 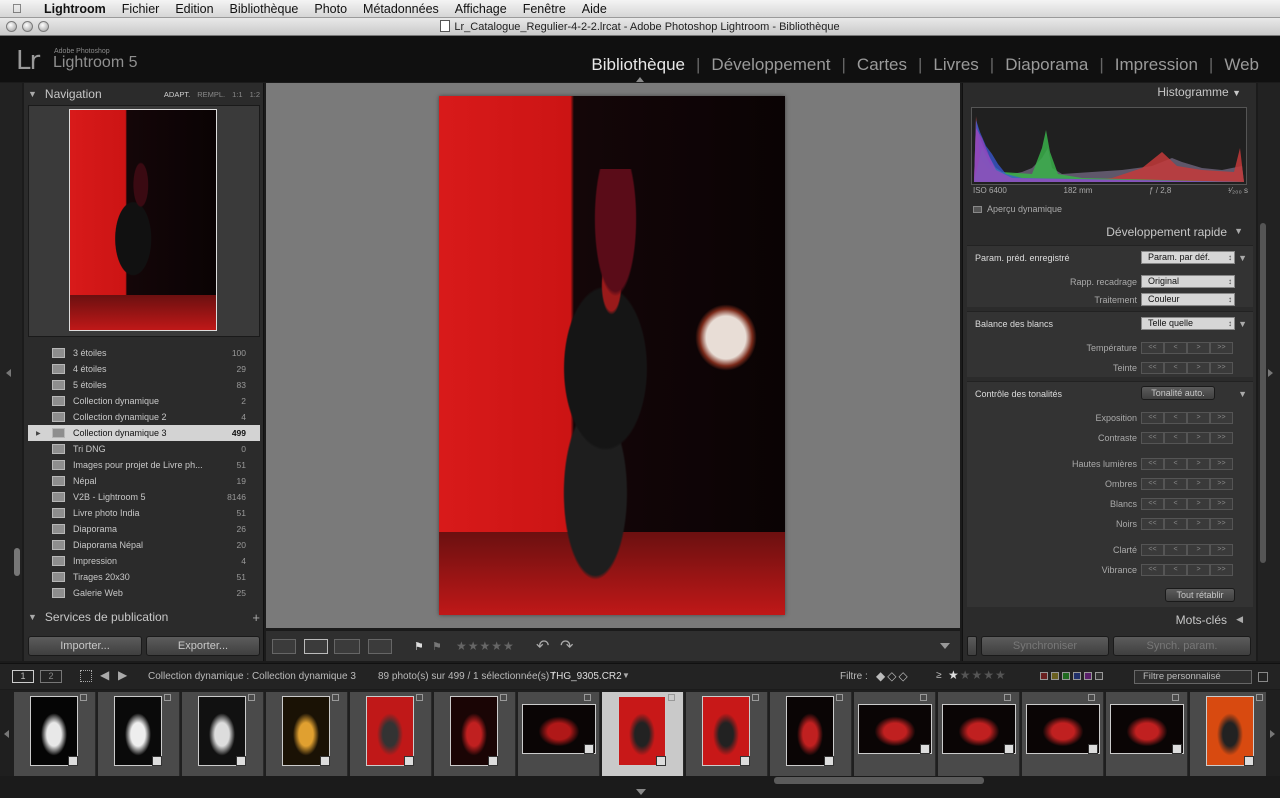 What do you see at coordinates (380, 646) in the screenshot?
I see `survey-view-icon` at bounding box center [380, 646].